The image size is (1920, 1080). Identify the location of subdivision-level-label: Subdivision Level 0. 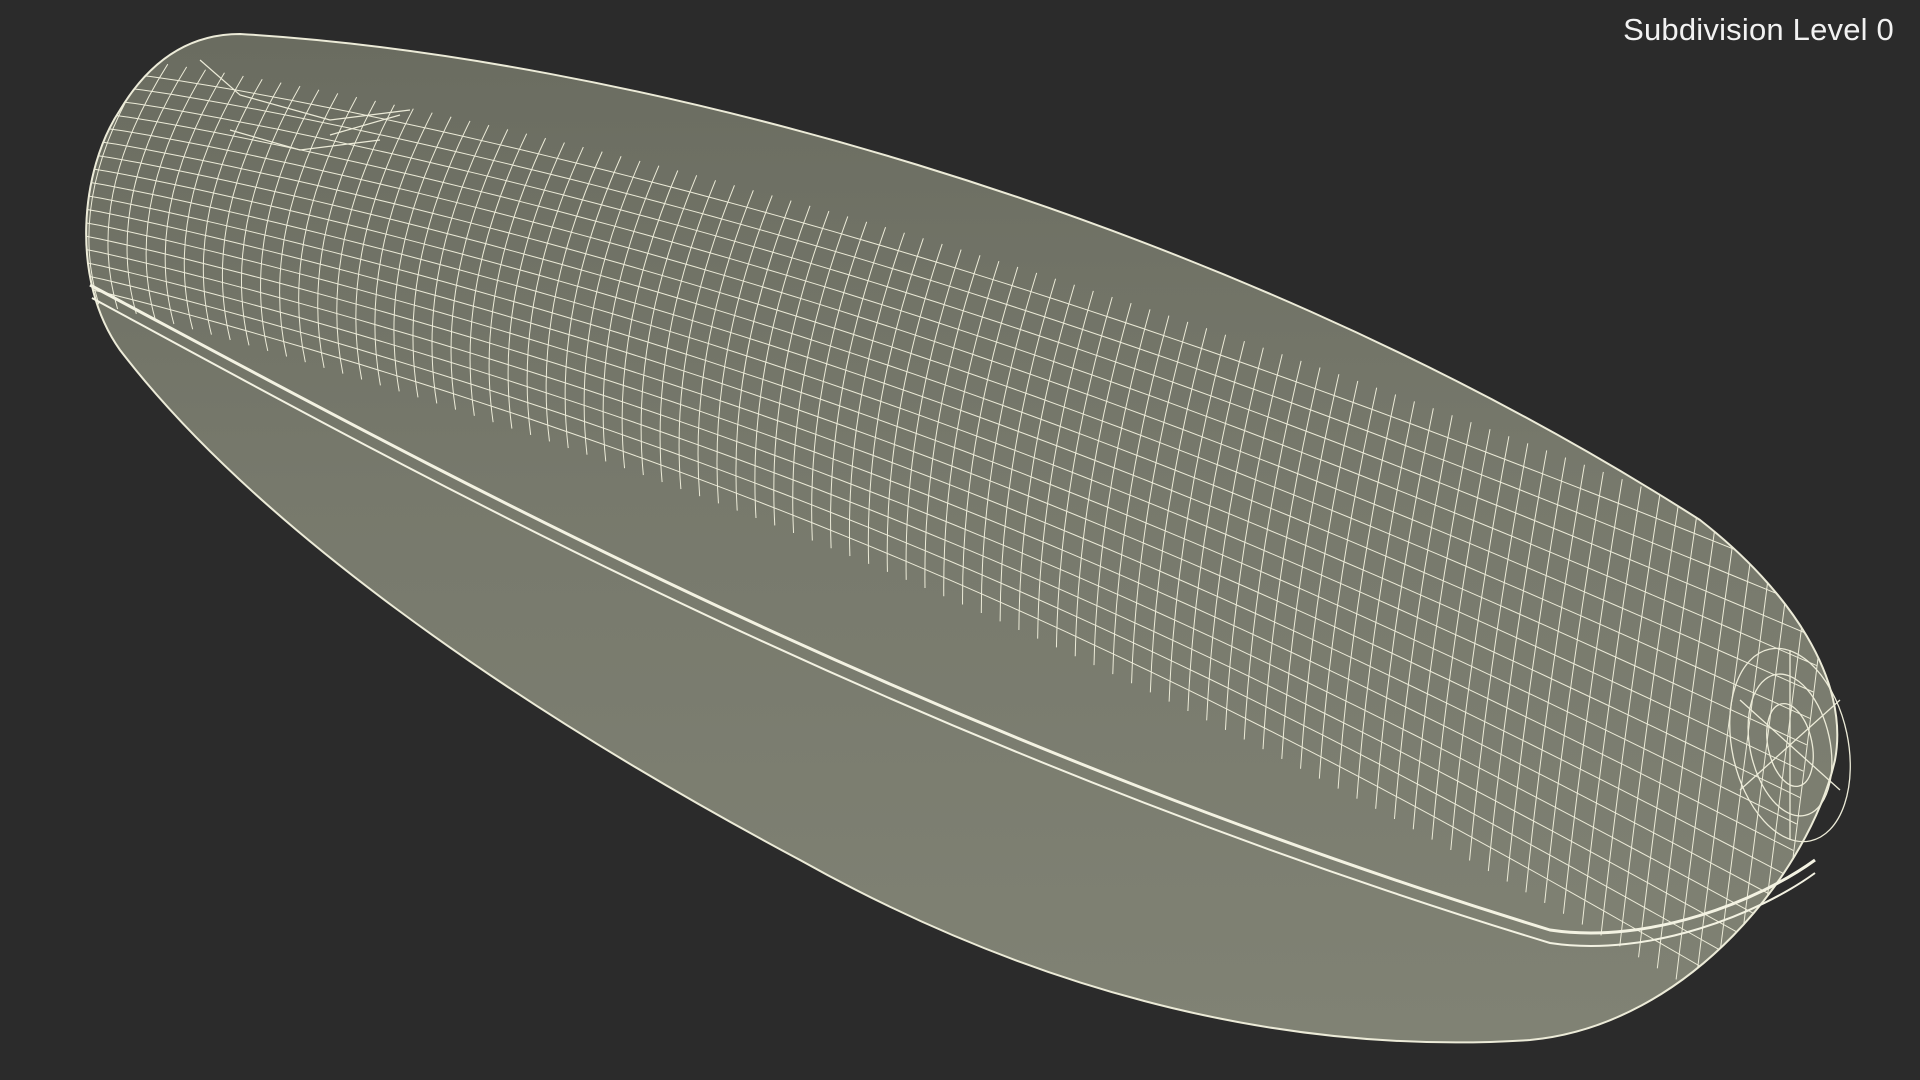
(1758, 29).